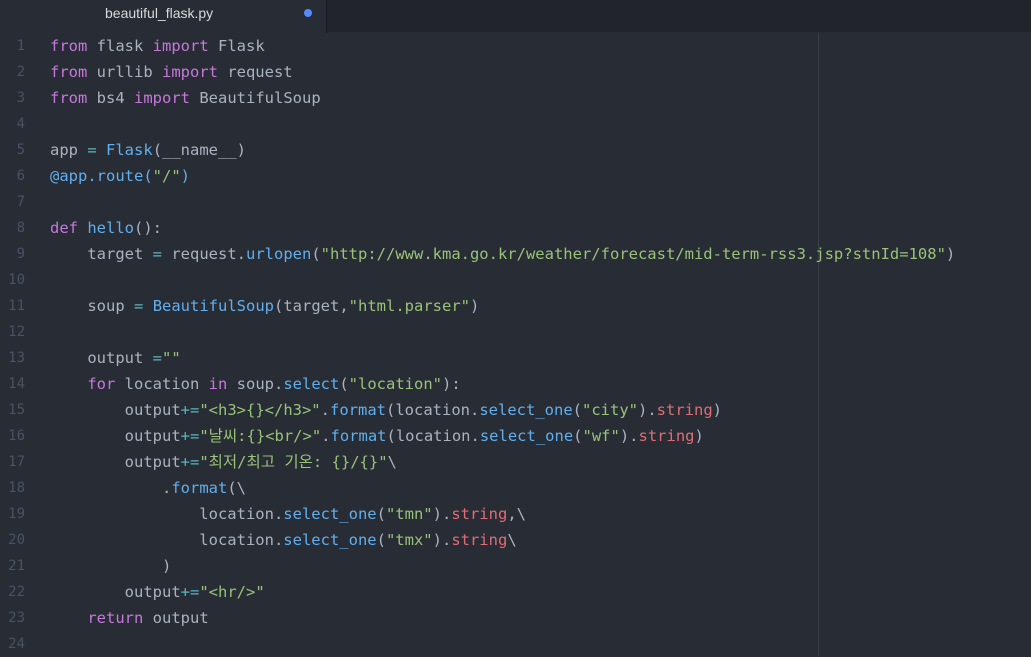 The image size is (1031, 657). I want to click on code-token: soup., so click(255, 384).